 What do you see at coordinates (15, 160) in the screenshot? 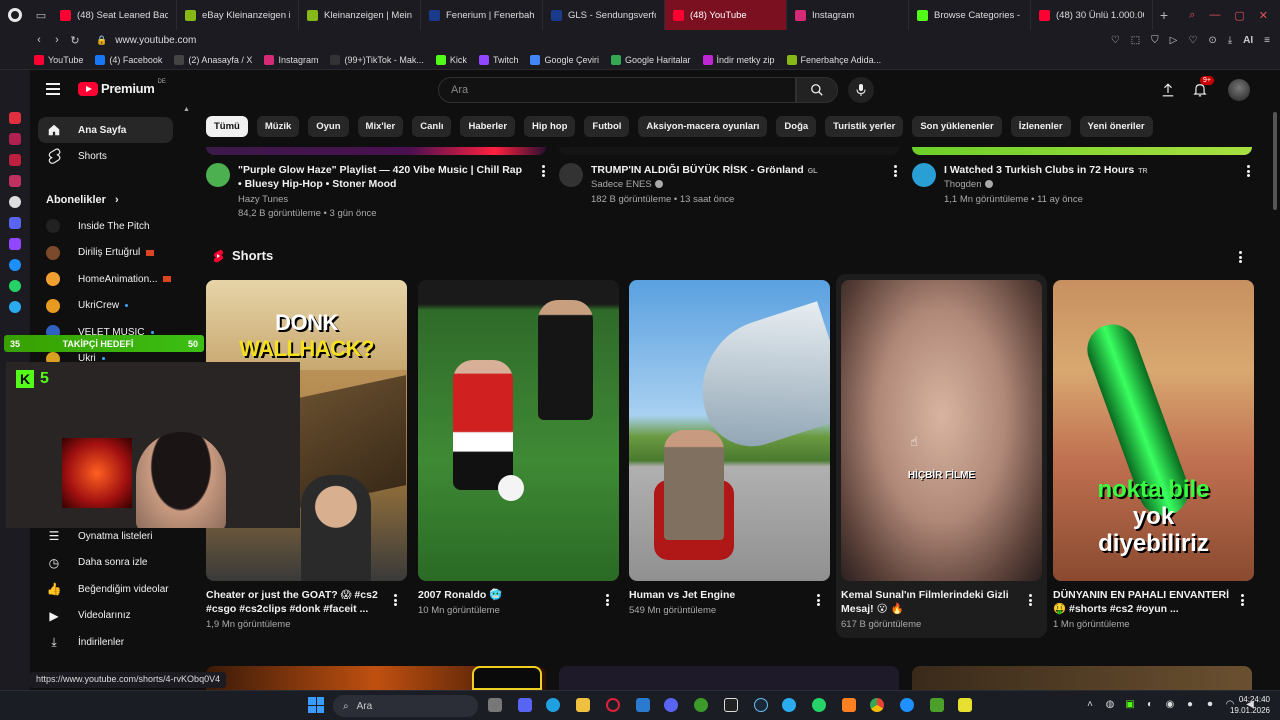
I see `messages-icon` at bounding box center [15, 160].